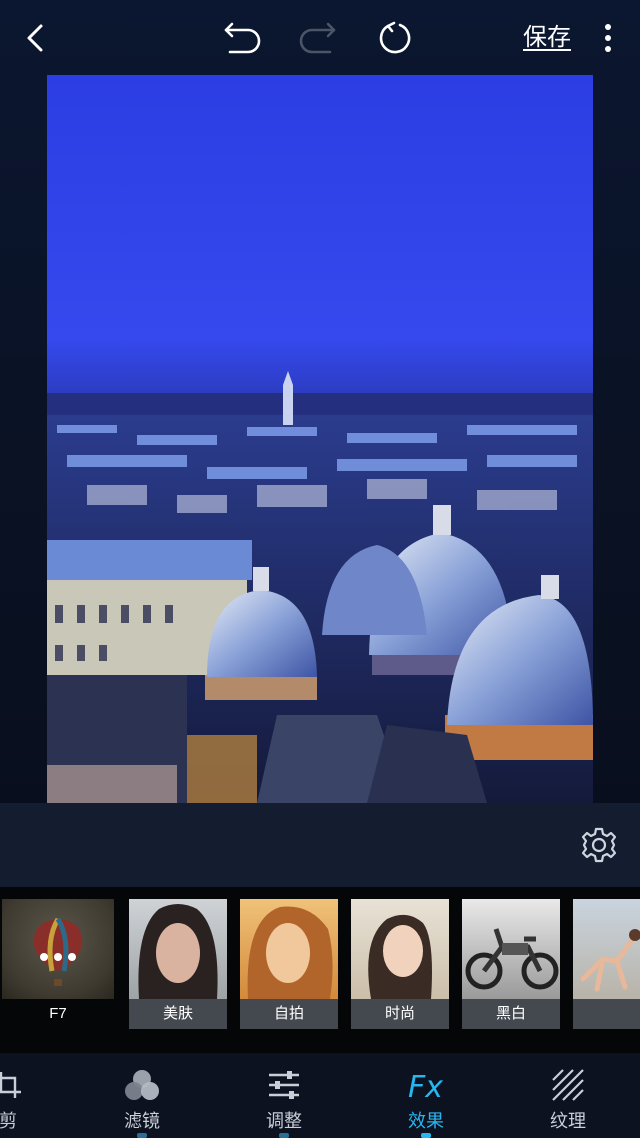 The width and height of the screenshot is (640, 1138). Describe the element at coordinates (606, 949) in the screenshot. I see `dancer-thumbnail` at that location.